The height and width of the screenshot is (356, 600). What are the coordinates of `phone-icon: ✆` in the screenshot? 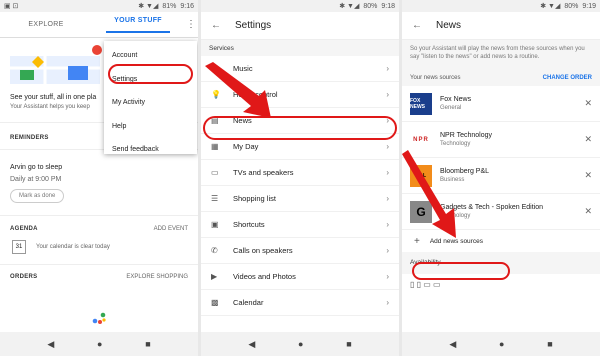 It's located at (214, 250).